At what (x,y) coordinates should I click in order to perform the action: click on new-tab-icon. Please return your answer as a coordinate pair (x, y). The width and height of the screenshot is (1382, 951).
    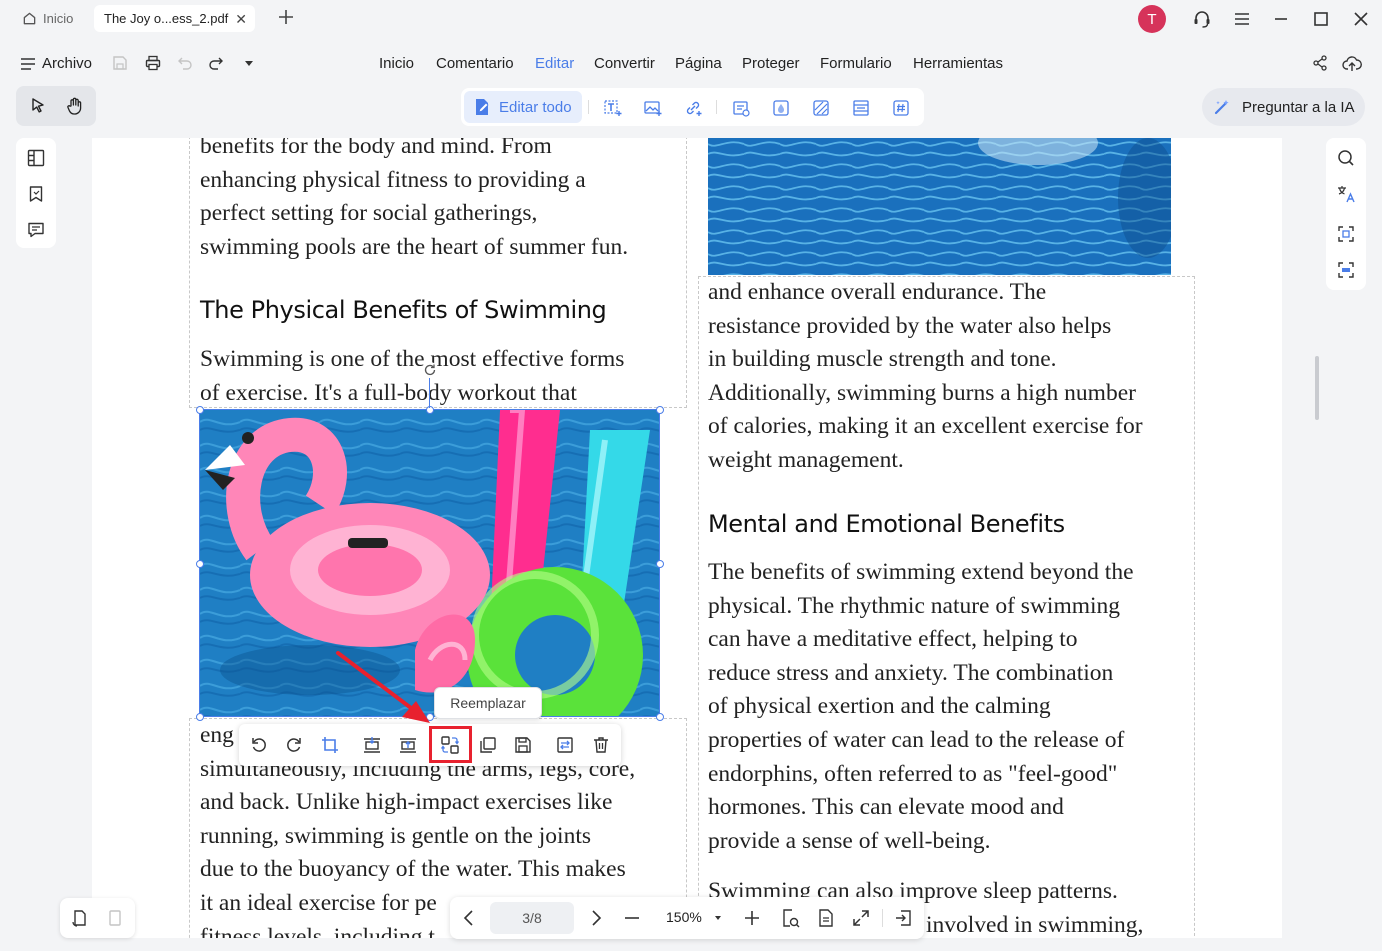
    Looking at the image, I should click on (286, 17).